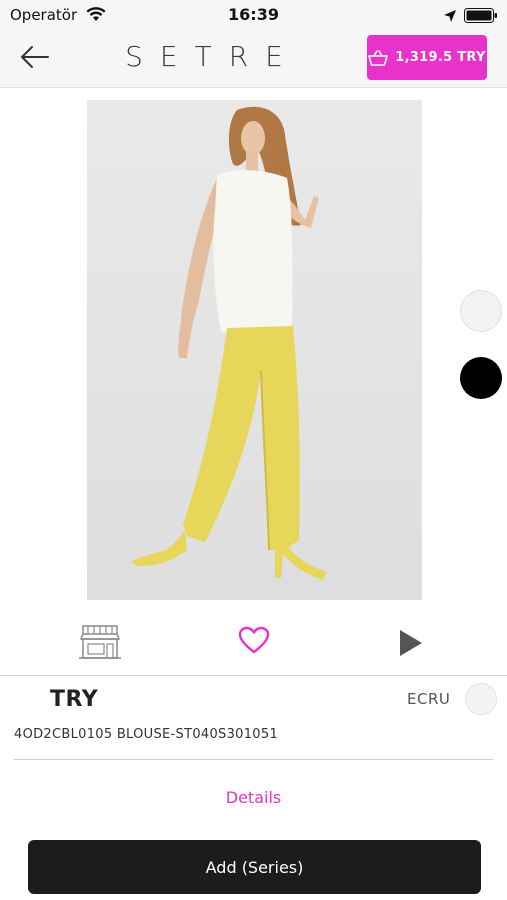 This screenshot has height=900, width=507. I want to click on selected-color-swatch, so click(481, 699).